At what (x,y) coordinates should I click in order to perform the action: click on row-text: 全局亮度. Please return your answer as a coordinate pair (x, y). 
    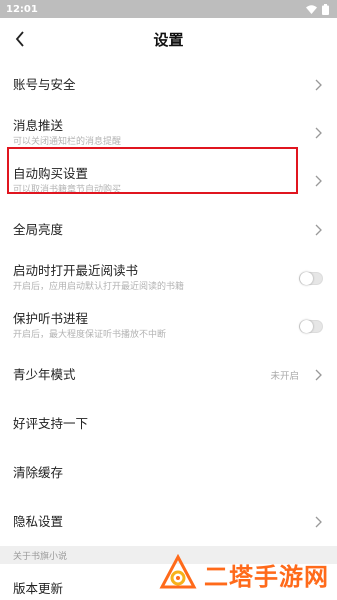
    Looking at the image, I should click on (163, 230).